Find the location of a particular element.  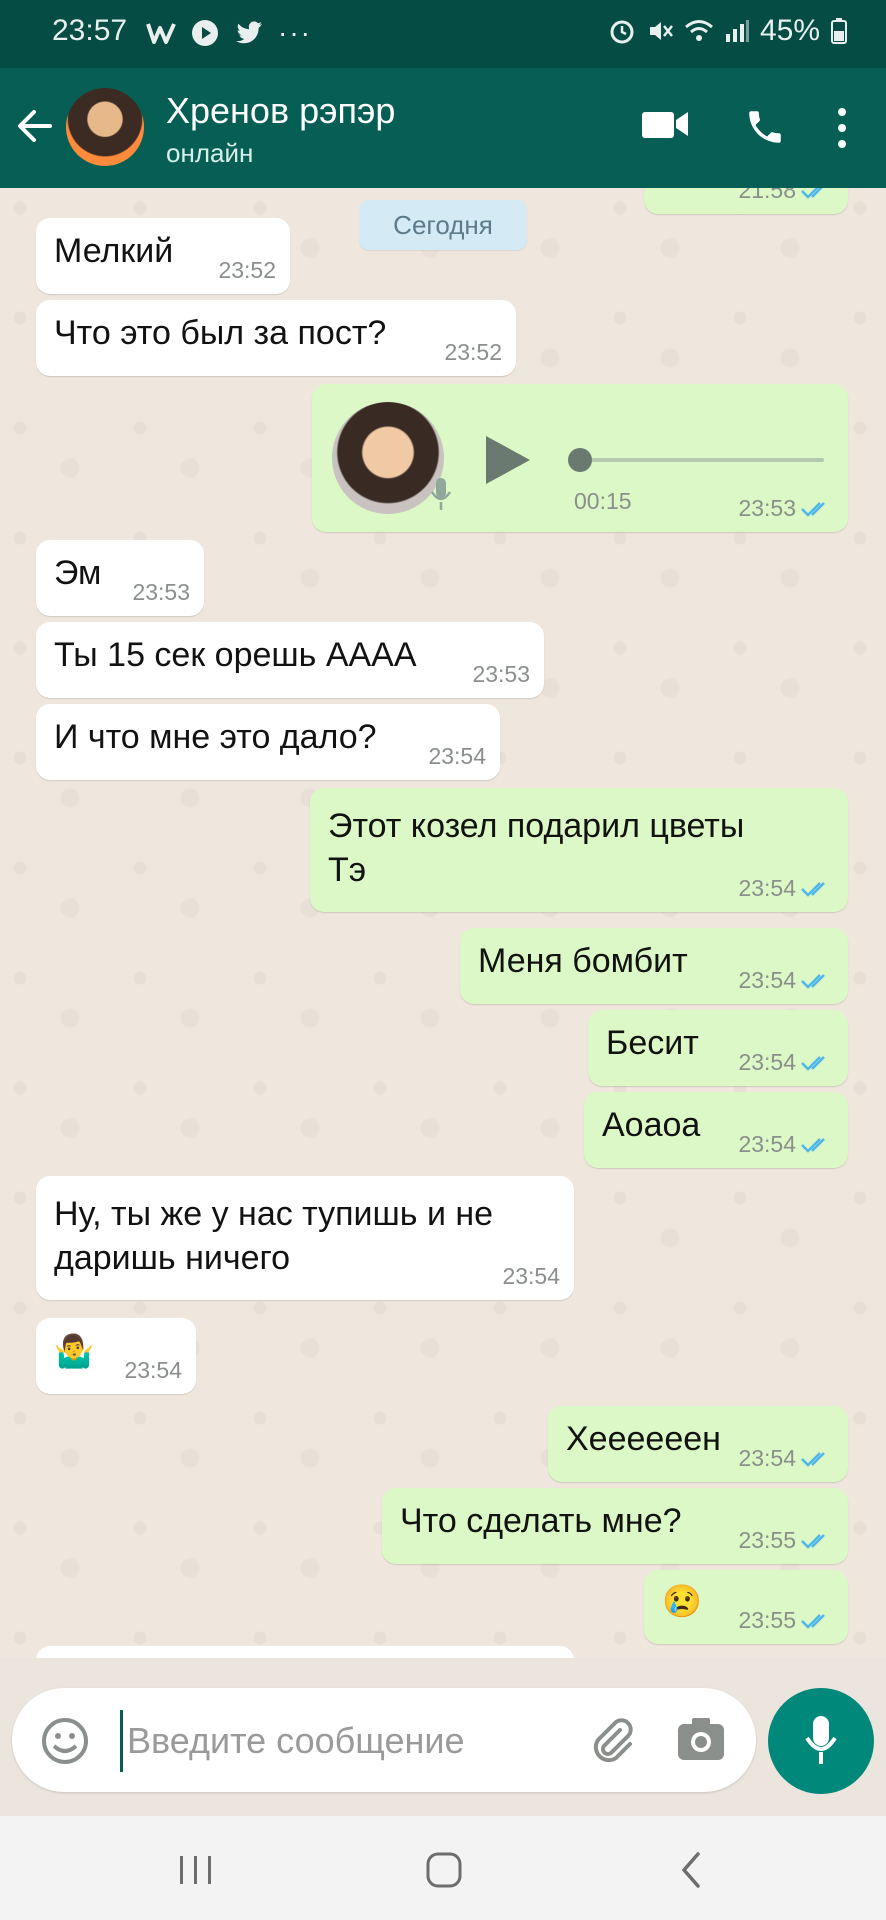

back-arrow-icon is located at coordinates (34, 126).